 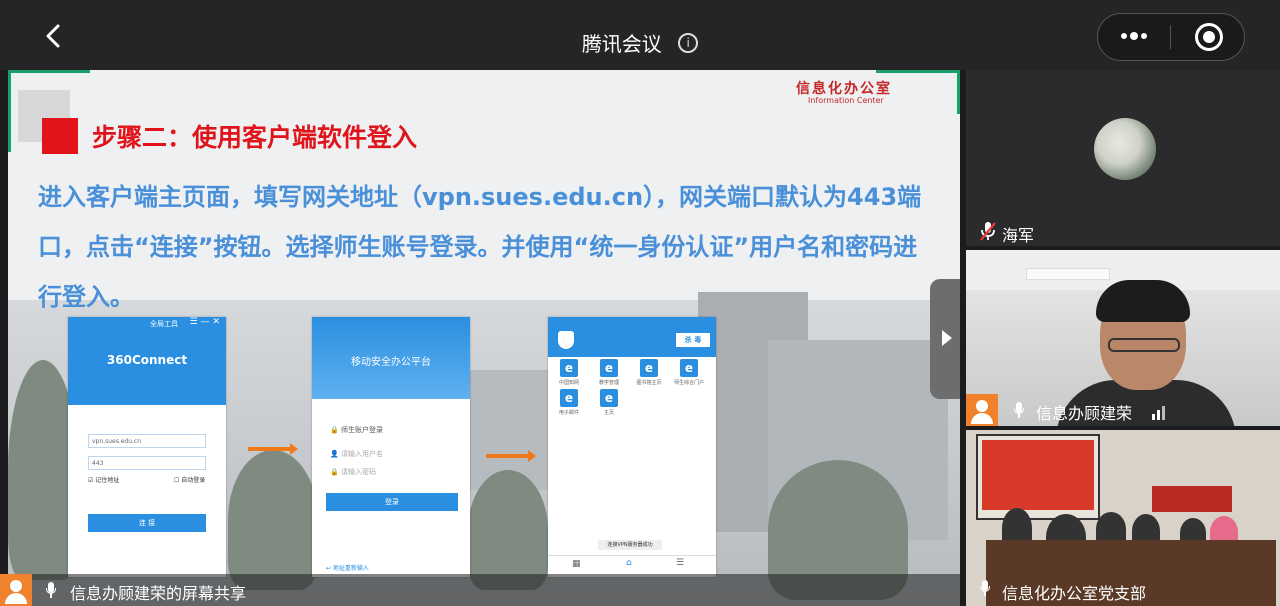 I want to click on info-icon: i, so click(x=688, y=42).